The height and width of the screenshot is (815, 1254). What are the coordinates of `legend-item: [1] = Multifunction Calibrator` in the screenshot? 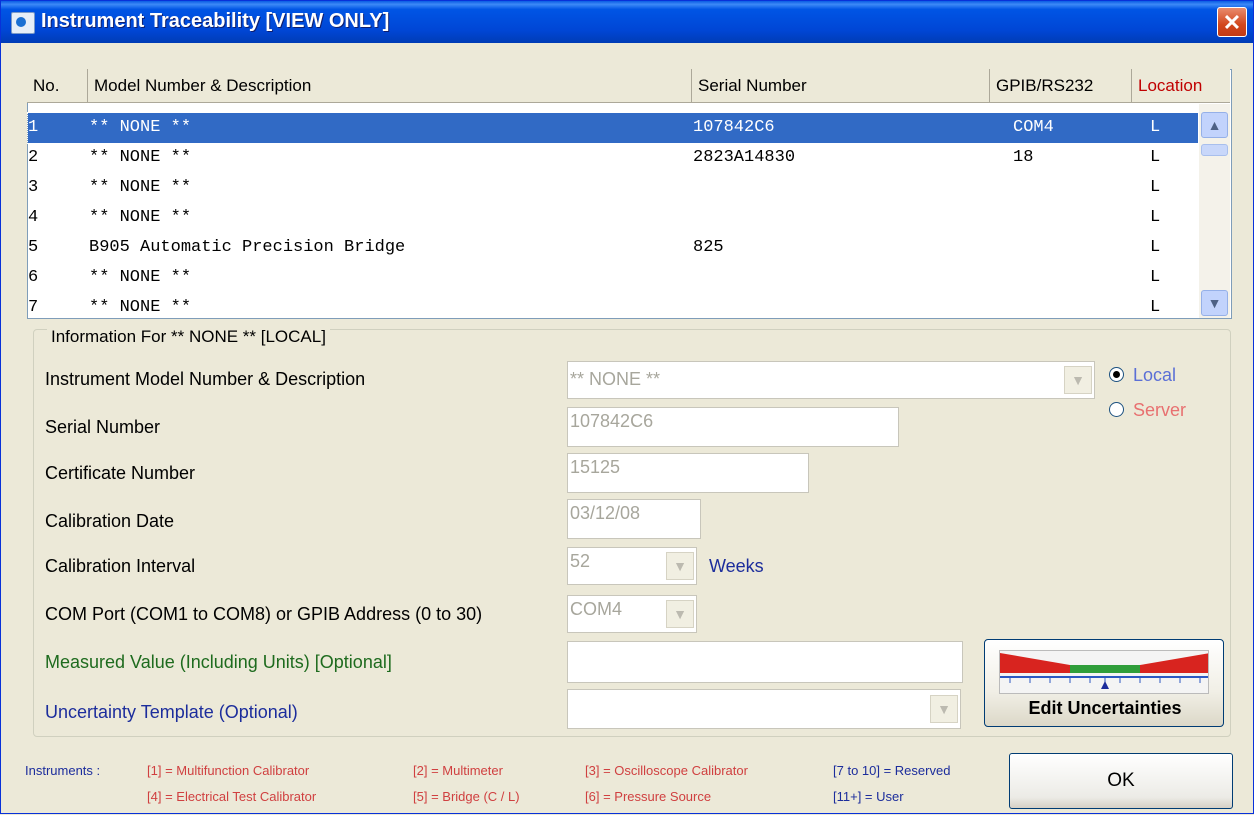 It's located at (228, 770).